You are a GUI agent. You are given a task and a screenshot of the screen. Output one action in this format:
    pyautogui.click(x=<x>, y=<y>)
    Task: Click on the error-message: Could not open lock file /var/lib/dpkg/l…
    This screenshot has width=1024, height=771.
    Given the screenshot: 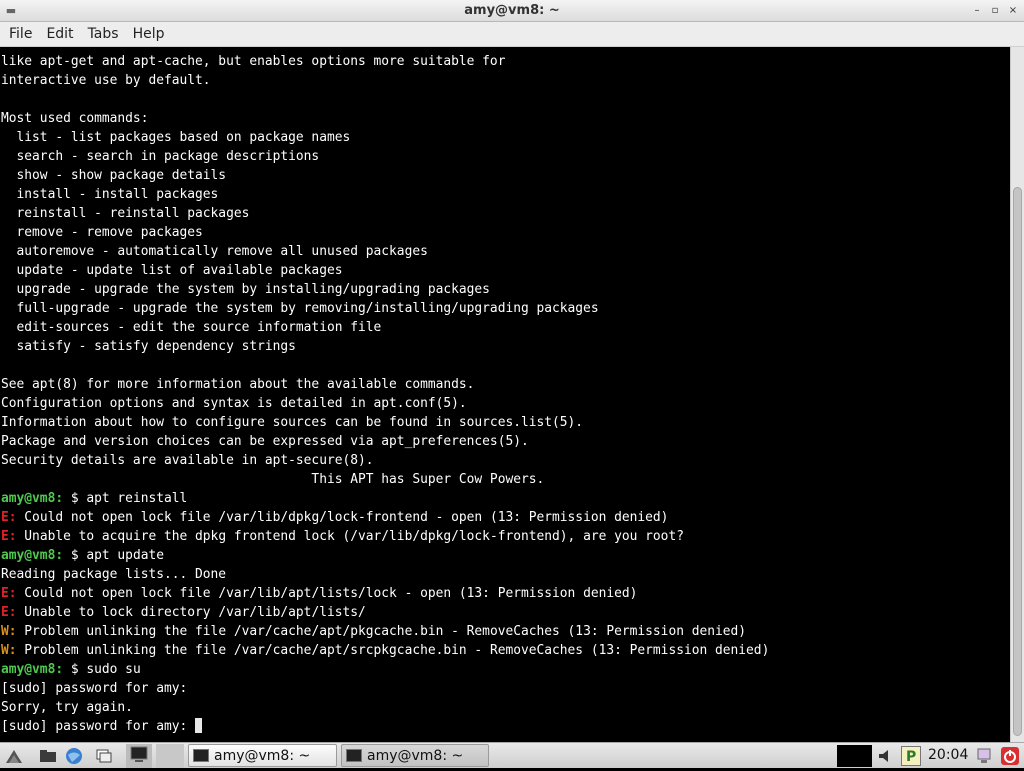 What is the action you would take?
    pyautogui.click(x=342, y=517)
    